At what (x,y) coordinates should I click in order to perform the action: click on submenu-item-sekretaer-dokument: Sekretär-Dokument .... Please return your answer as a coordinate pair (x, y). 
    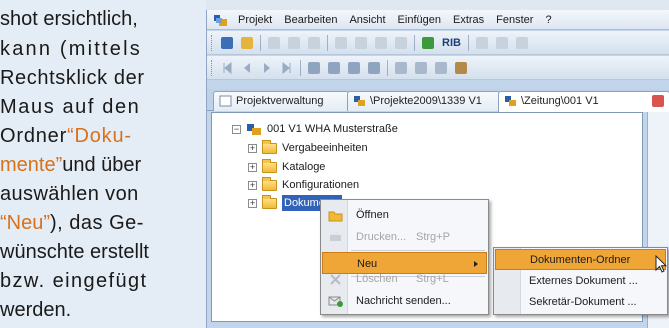
    Looking at the image, I should click on (580, 302).